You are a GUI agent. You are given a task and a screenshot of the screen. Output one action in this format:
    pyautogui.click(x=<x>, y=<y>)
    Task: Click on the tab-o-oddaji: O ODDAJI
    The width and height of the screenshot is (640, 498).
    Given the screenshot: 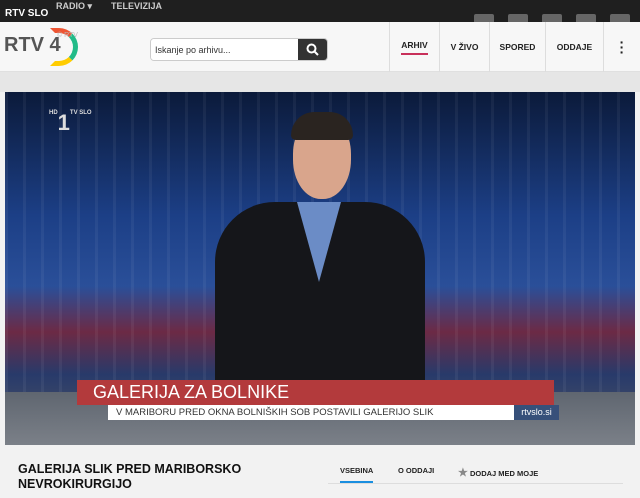 What is the action you would take?
    pyautogui.click(x=416, y=470)
    